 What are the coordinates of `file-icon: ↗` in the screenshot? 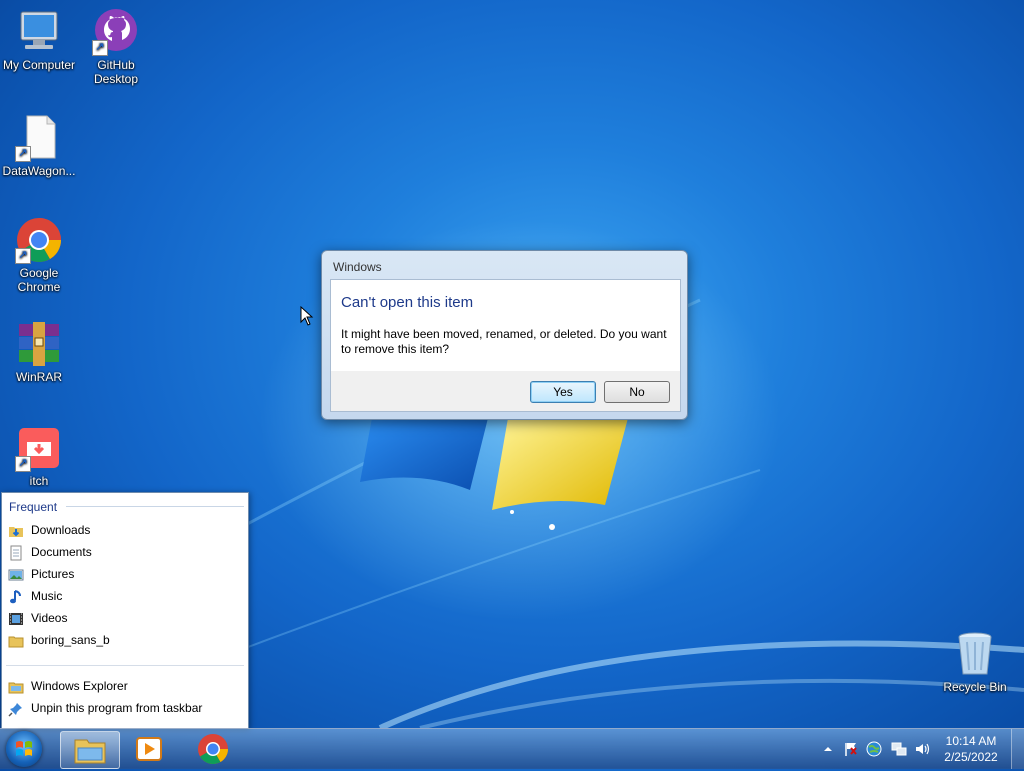 It's located at (39, 138).